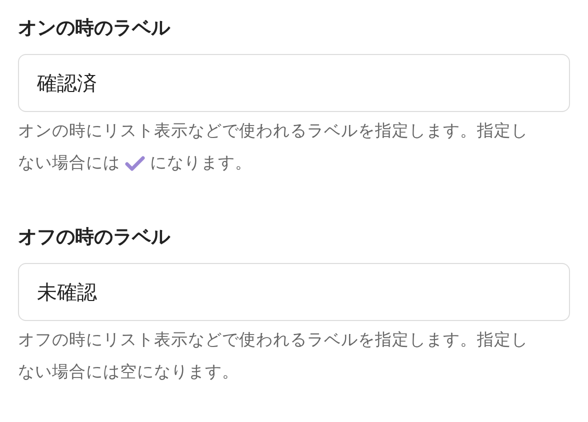  Describe the element at coordinates (273, 131) in the screenshot. I see `help-text: オンの時にリスト表示などで使われるラベルを指定します。指定し` at that location.